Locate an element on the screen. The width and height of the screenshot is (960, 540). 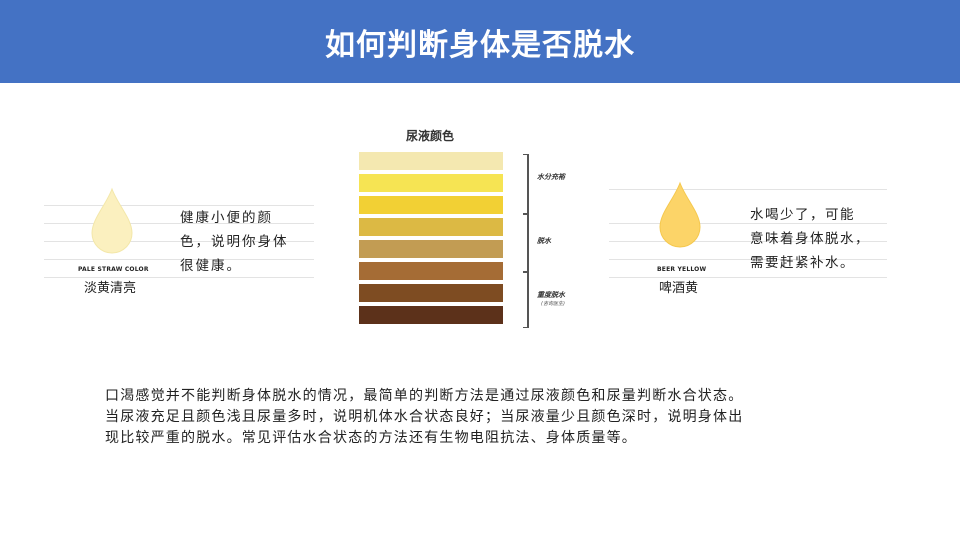
label-severe: 重度脱水 is located at coordinates (551, 295).